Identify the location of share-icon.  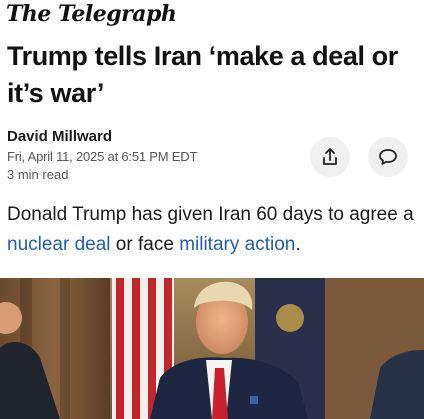
(330, 156).